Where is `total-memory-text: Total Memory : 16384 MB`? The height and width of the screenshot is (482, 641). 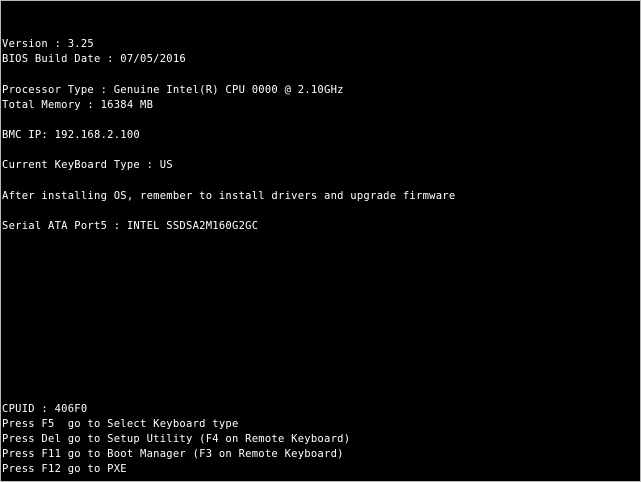 total-memory-text: Total Memory : 16384 MB is located at coordinates (78, 105).